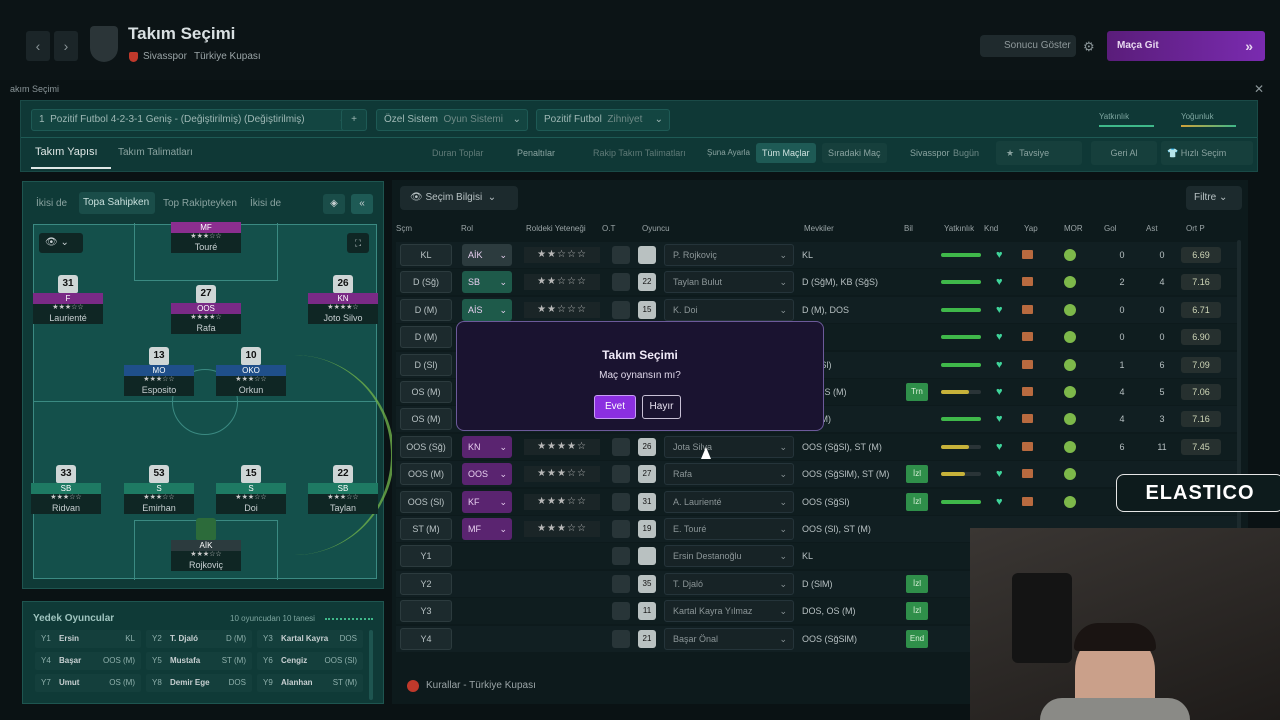 This screenshot has height=720, width=1280. I want to click on player-dropdown: Taylan Bulut ⌄, so click(729, 282).